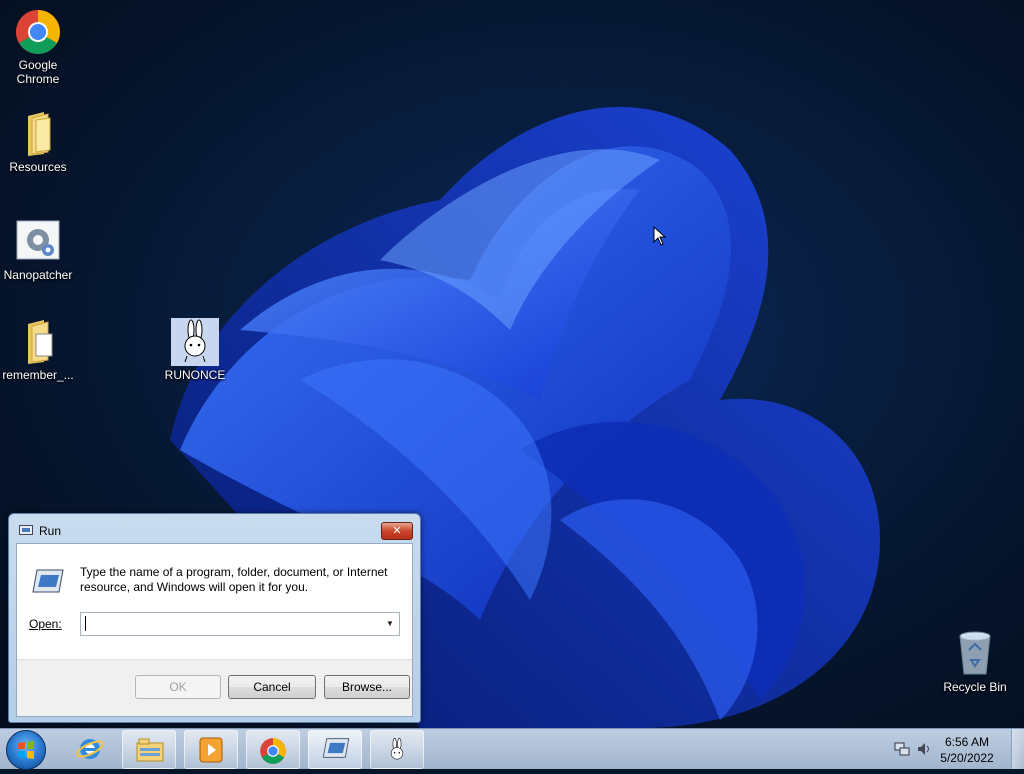 This screenshot has width=1024, height=774. I want to click on internet-explorer-icon, so click(90, 749).